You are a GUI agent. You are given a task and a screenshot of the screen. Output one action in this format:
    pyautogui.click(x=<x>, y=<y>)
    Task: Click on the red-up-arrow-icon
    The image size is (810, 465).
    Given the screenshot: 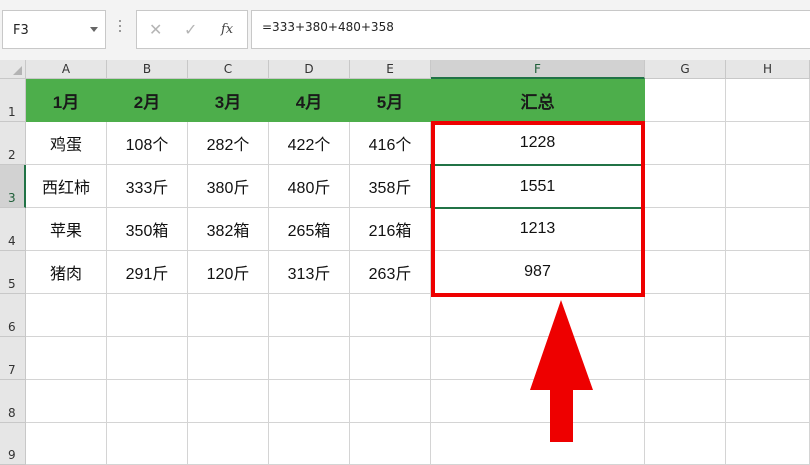 What is the action you would take?
    pyautogui.click(x=561, y=371)
    